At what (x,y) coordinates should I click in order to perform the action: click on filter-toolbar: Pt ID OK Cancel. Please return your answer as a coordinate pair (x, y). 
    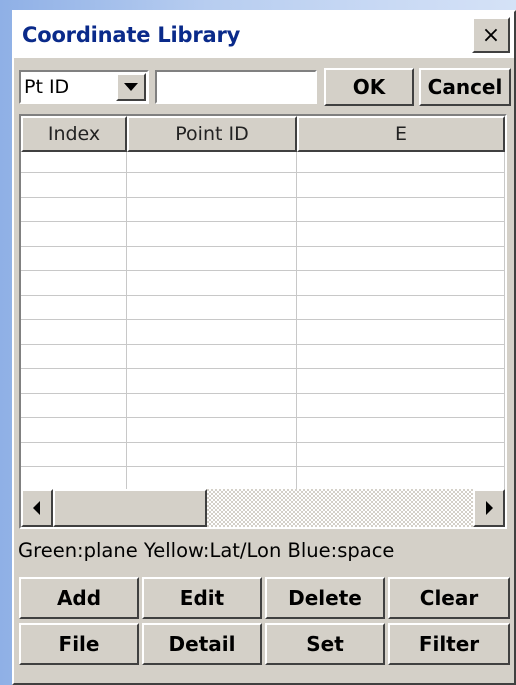
    Looking at the image, I should click on (264, 84).